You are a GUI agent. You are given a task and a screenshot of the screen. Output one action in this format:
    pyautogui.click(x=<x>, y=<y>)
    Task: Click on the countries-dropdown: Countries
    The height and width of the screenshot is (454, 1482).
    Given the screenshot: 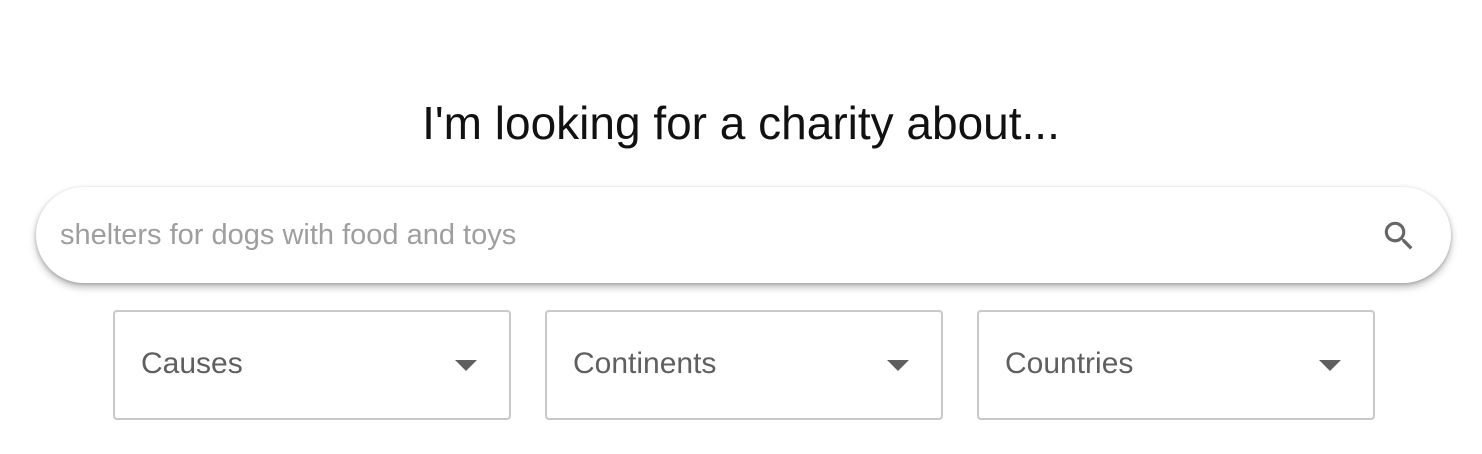 What is the action you would take?
    pyautogui.click(x=1176, y=365)
    